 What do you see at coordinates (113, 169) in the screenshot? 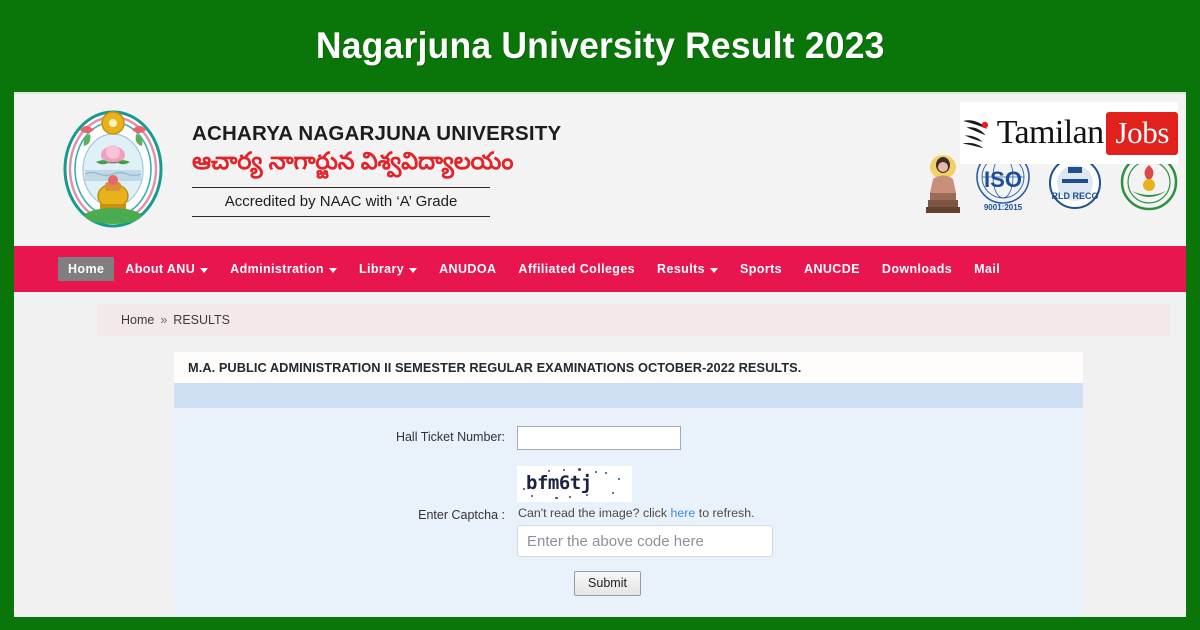
I see `university-seal-icon` at bounding box center [113, 169].